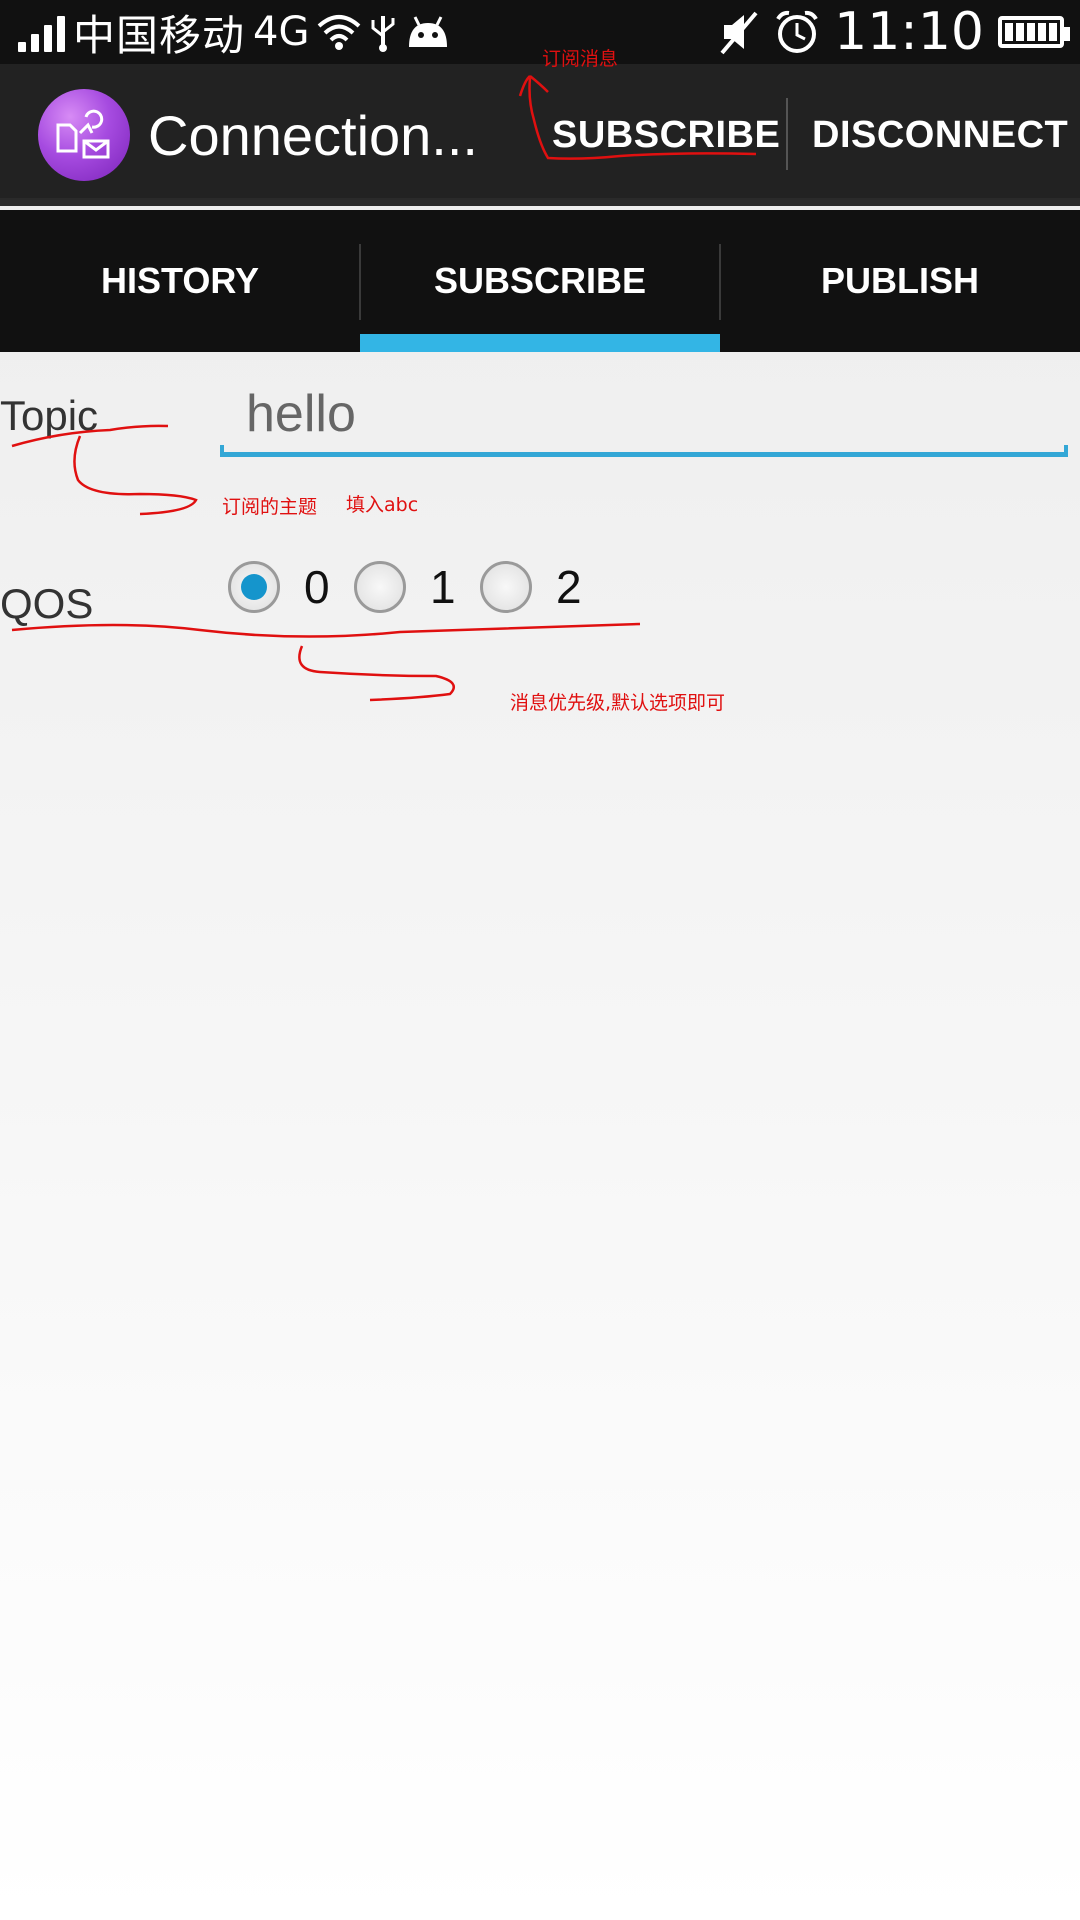  Describe the element at coordinates (49, 415) in the screenshot. I see `topic-label: Topic` at that location.